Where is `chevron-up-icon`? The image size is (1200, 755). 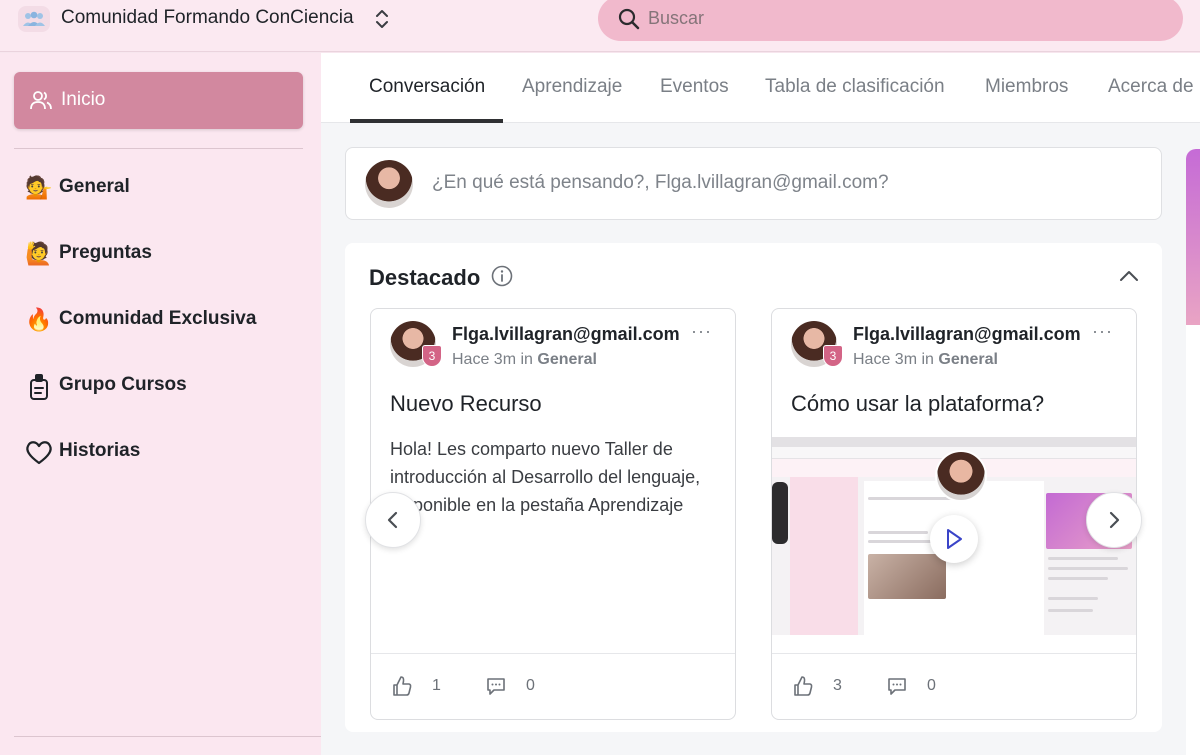 chevron-up-icon is located at coordinates (1129, 276).